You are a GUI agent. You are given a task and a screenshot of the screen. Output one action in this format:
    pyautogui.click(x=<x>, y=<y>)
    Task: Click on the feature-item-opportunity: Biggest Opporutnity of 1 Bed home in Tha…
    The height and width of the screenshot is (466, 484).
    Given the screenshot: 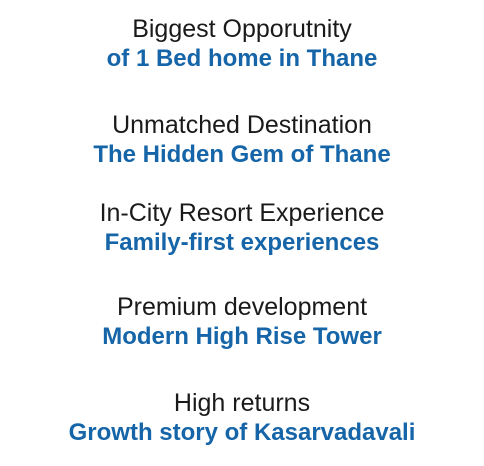 What is the action you would take?
    pyautogui.click(x=242, y=44)
    